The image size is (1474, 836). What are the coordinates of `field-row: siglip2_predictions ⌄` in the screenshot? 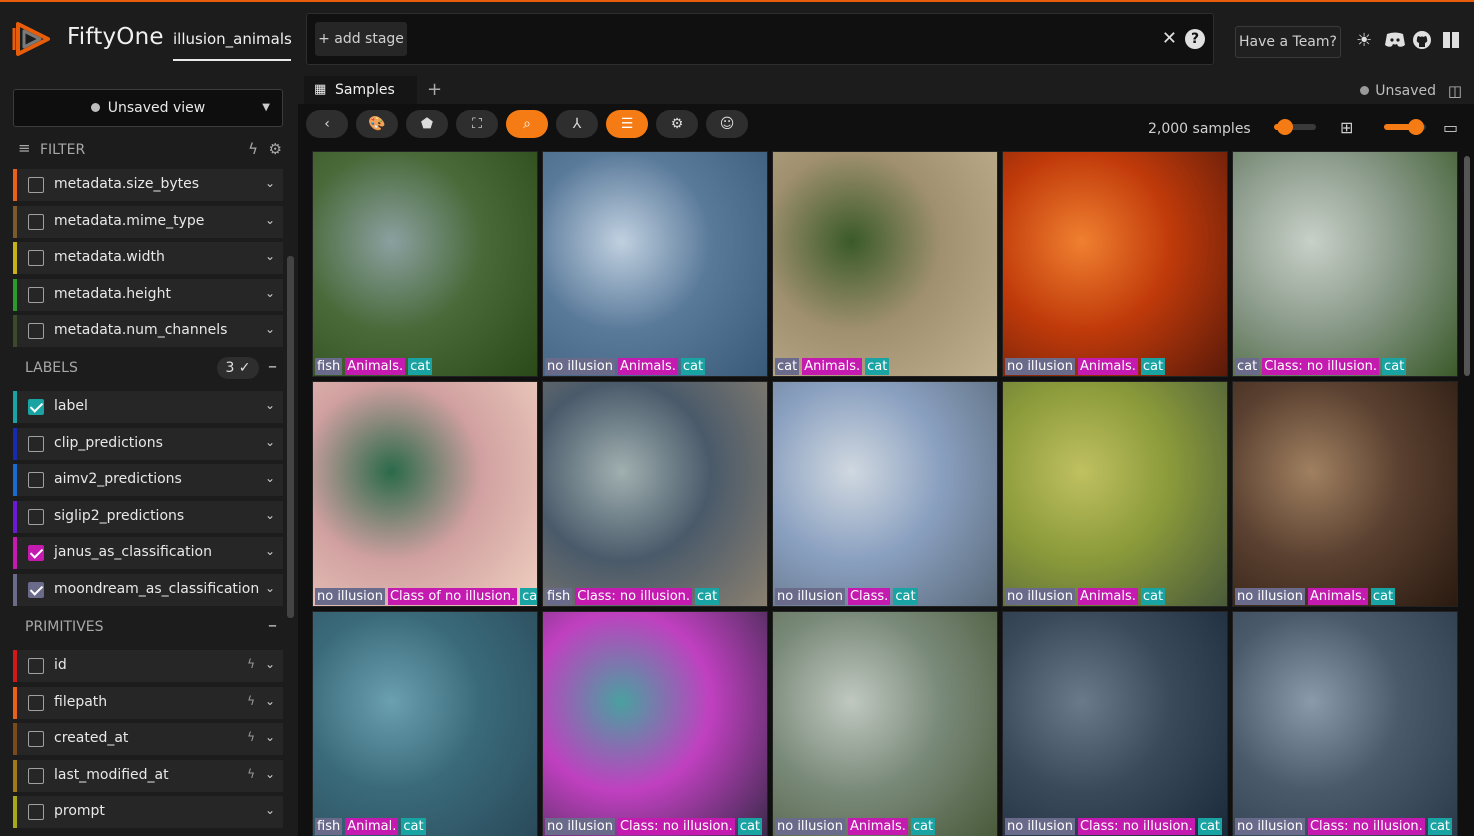 It's located at (148, 516).